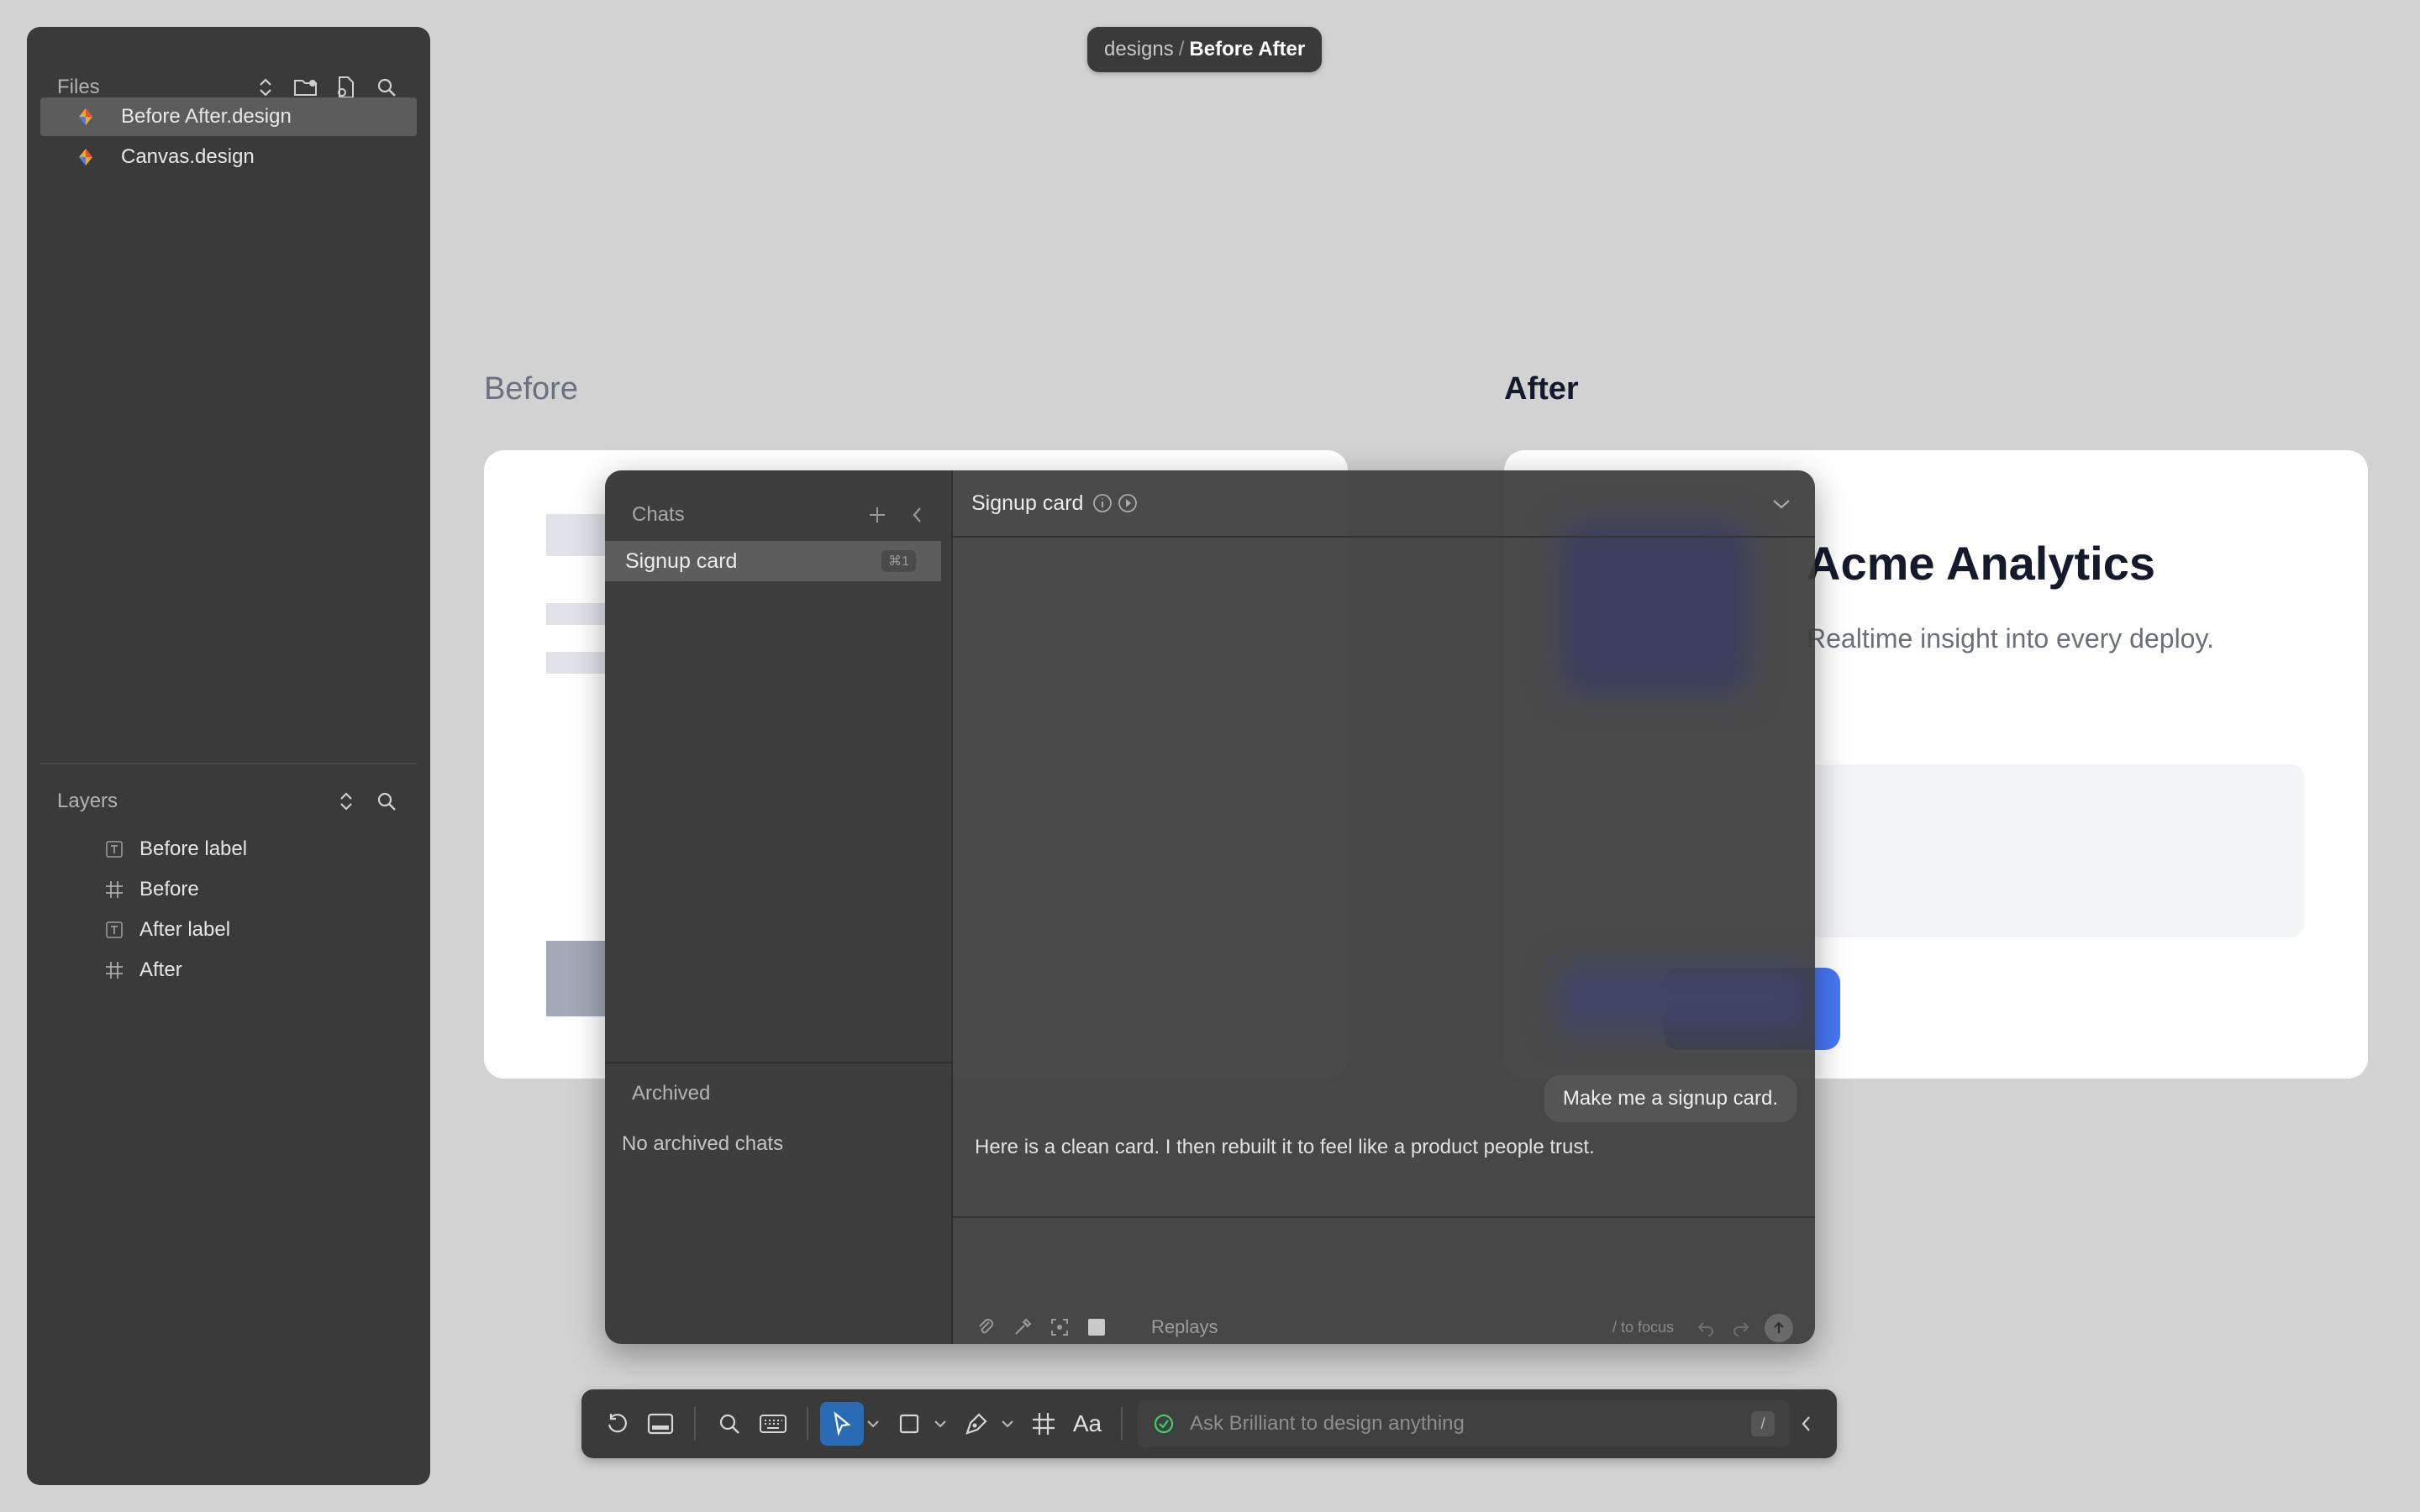  What do you see at coordinates (1806, 1424) in the screenshot?
I see `collapse-toolbar-icon` at bounding box center [1806, 1424].